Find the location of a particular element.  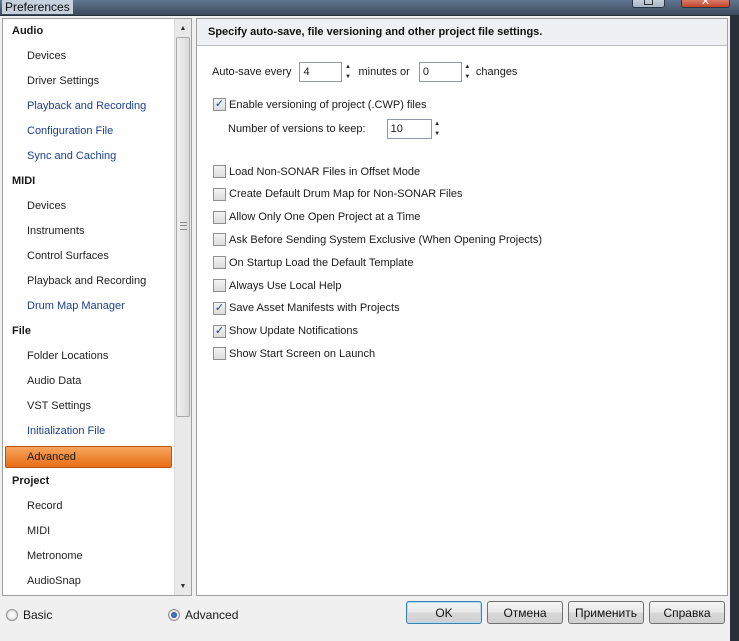

backdrop-edge is located at coordinates (734, 328).